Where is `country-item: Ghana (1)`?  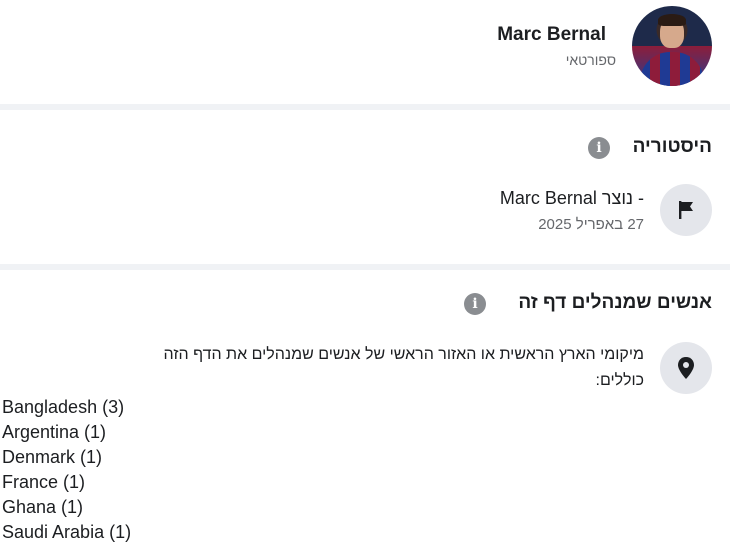 country-item: Ghana (1) is located at coordinates (43, 507).